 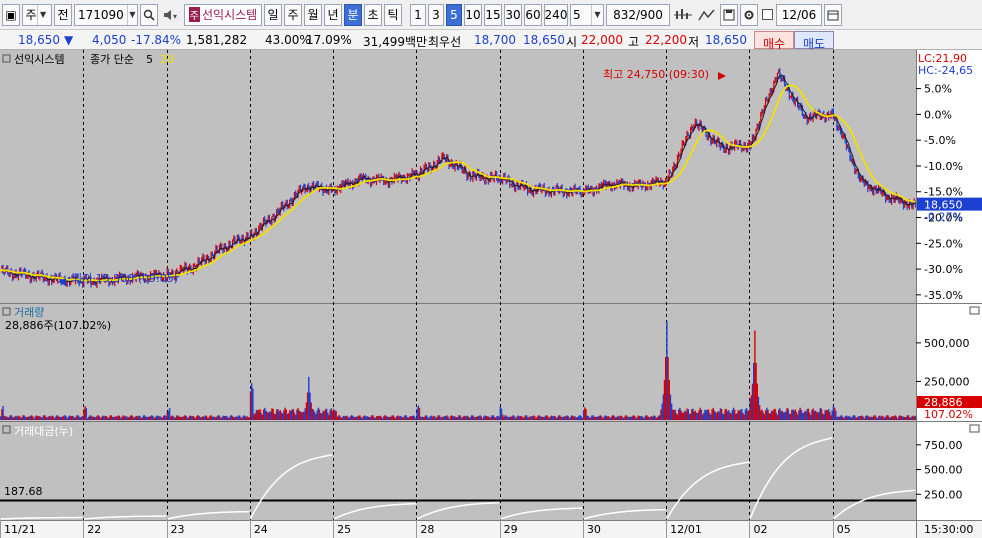 I want to click on x-tick-label: 29, so click(x=511, y=529).